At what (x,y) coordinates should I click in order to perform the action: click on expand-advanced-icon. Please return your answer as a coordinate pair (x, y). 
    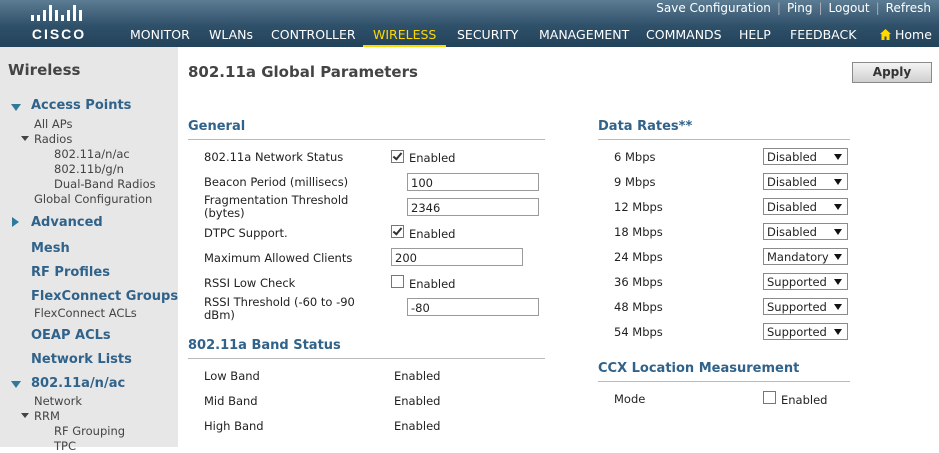
    Looking at the image, I should click on (15, 222).